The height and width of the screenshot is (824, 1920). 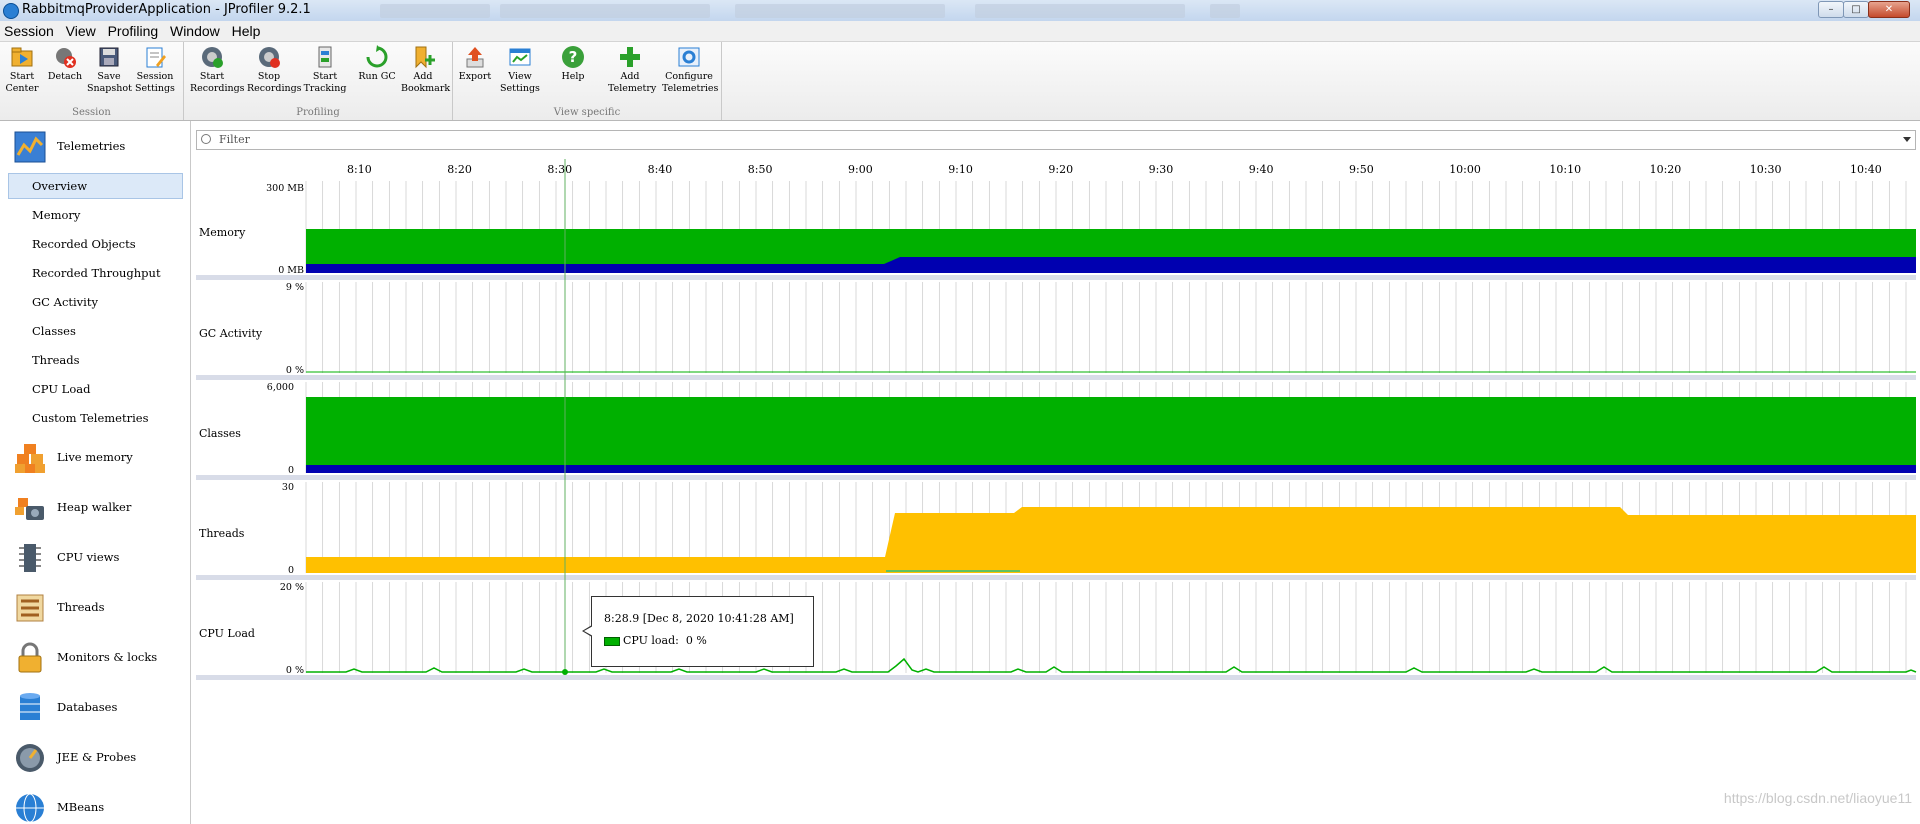 What do you see at coordinates (1465, 169) in the screenshot?
I see `time-tick-label: 10:00` at bounding box center [1465, 169].